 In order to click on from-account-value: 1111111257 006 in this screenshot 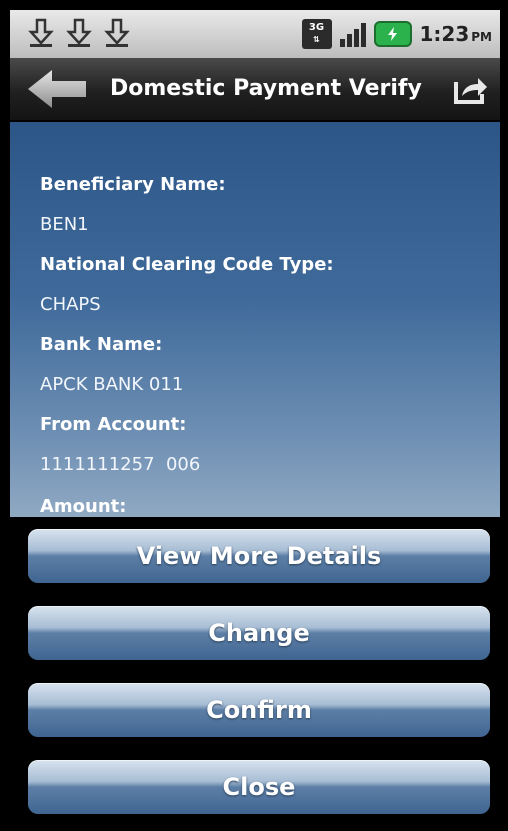, I will do `click(120, 464)`.